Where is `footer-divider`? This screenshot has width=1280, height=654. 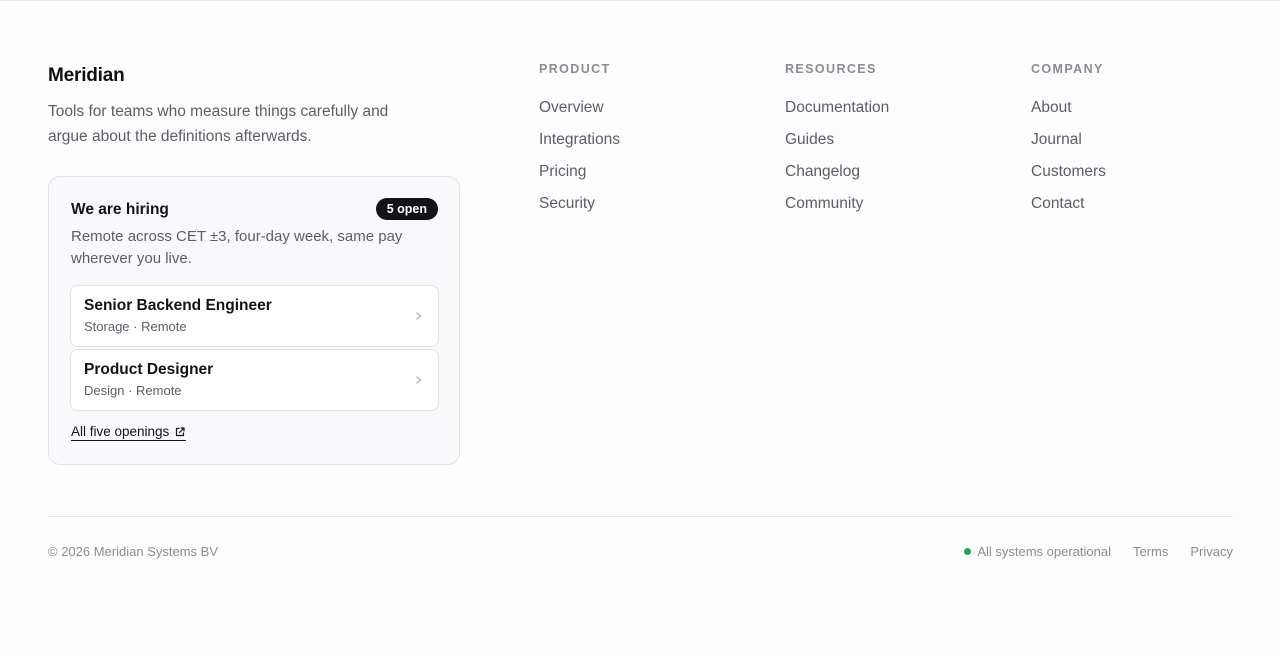
footer-divider is located at coordinates (640, 516).